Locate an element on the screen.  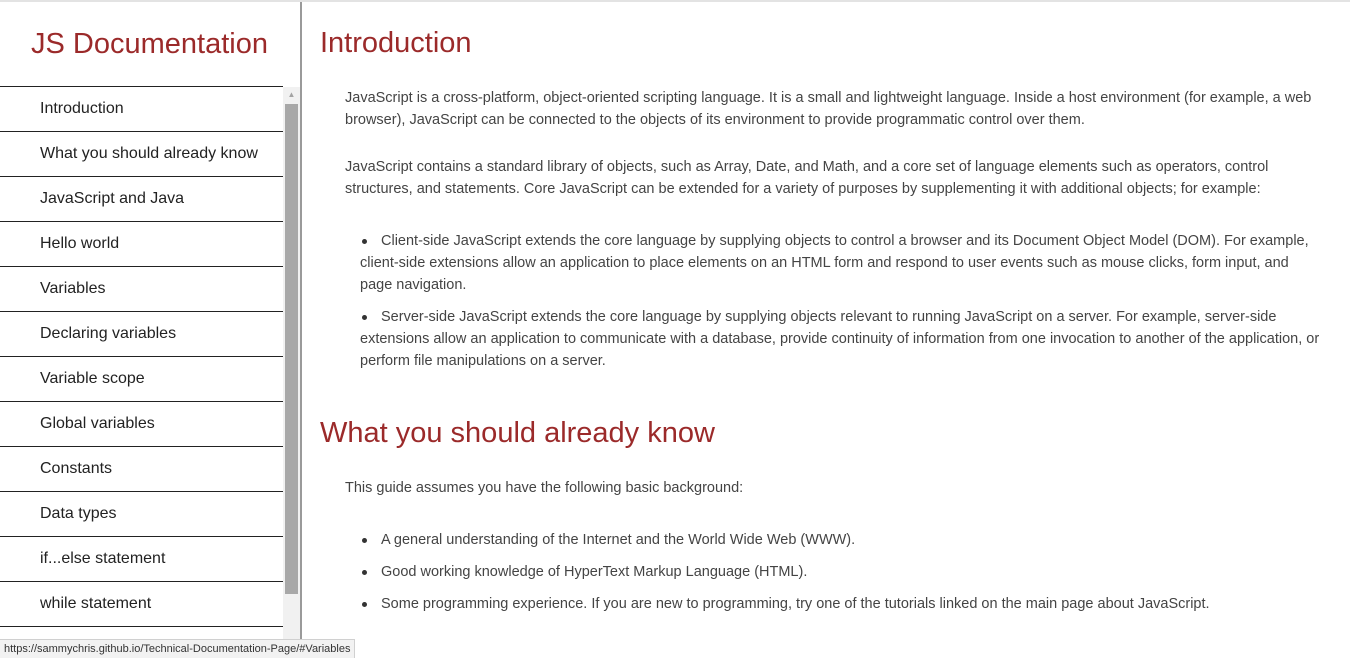
nav-link-introduction: Introduction is located at coordinates (141, 109).